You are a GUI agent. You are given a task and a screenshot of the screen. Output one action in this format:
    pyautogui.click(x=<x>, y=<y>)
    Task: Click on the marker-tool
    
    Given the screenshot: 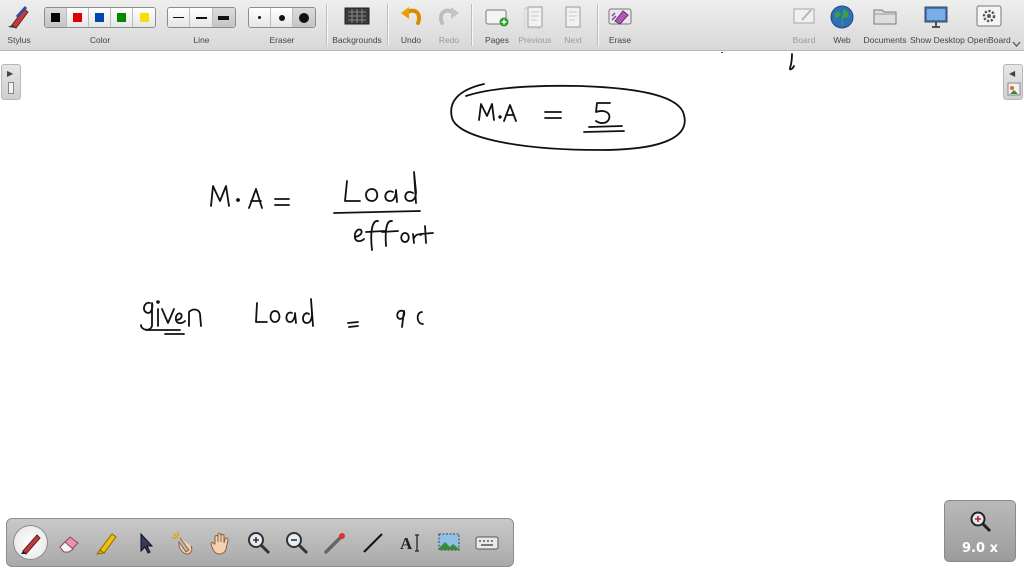 What is the action you would take?
    pyautogui.click(x=106, y=542)
    